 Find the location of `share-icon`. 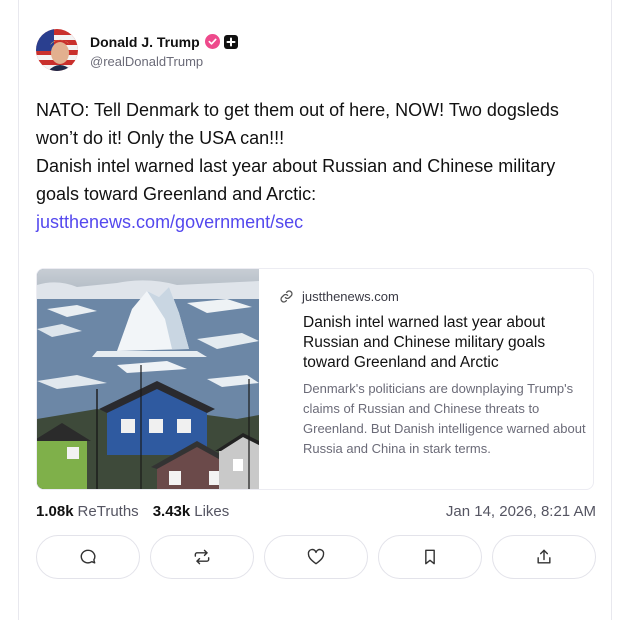

share-icon is located at coordinates (544, 556).